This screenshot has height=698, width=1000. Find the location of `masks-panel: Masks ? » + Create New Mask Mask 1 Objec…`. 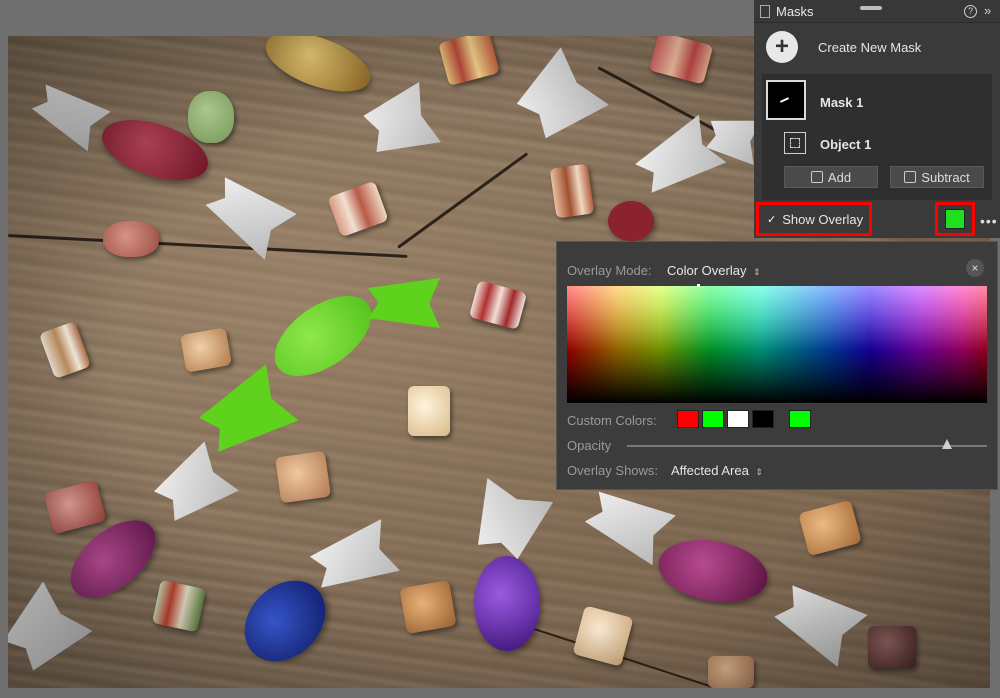

masks-panel: Masks ? » + Create New Mask Mask 1 Objec… is located at coordinates (877, 119).